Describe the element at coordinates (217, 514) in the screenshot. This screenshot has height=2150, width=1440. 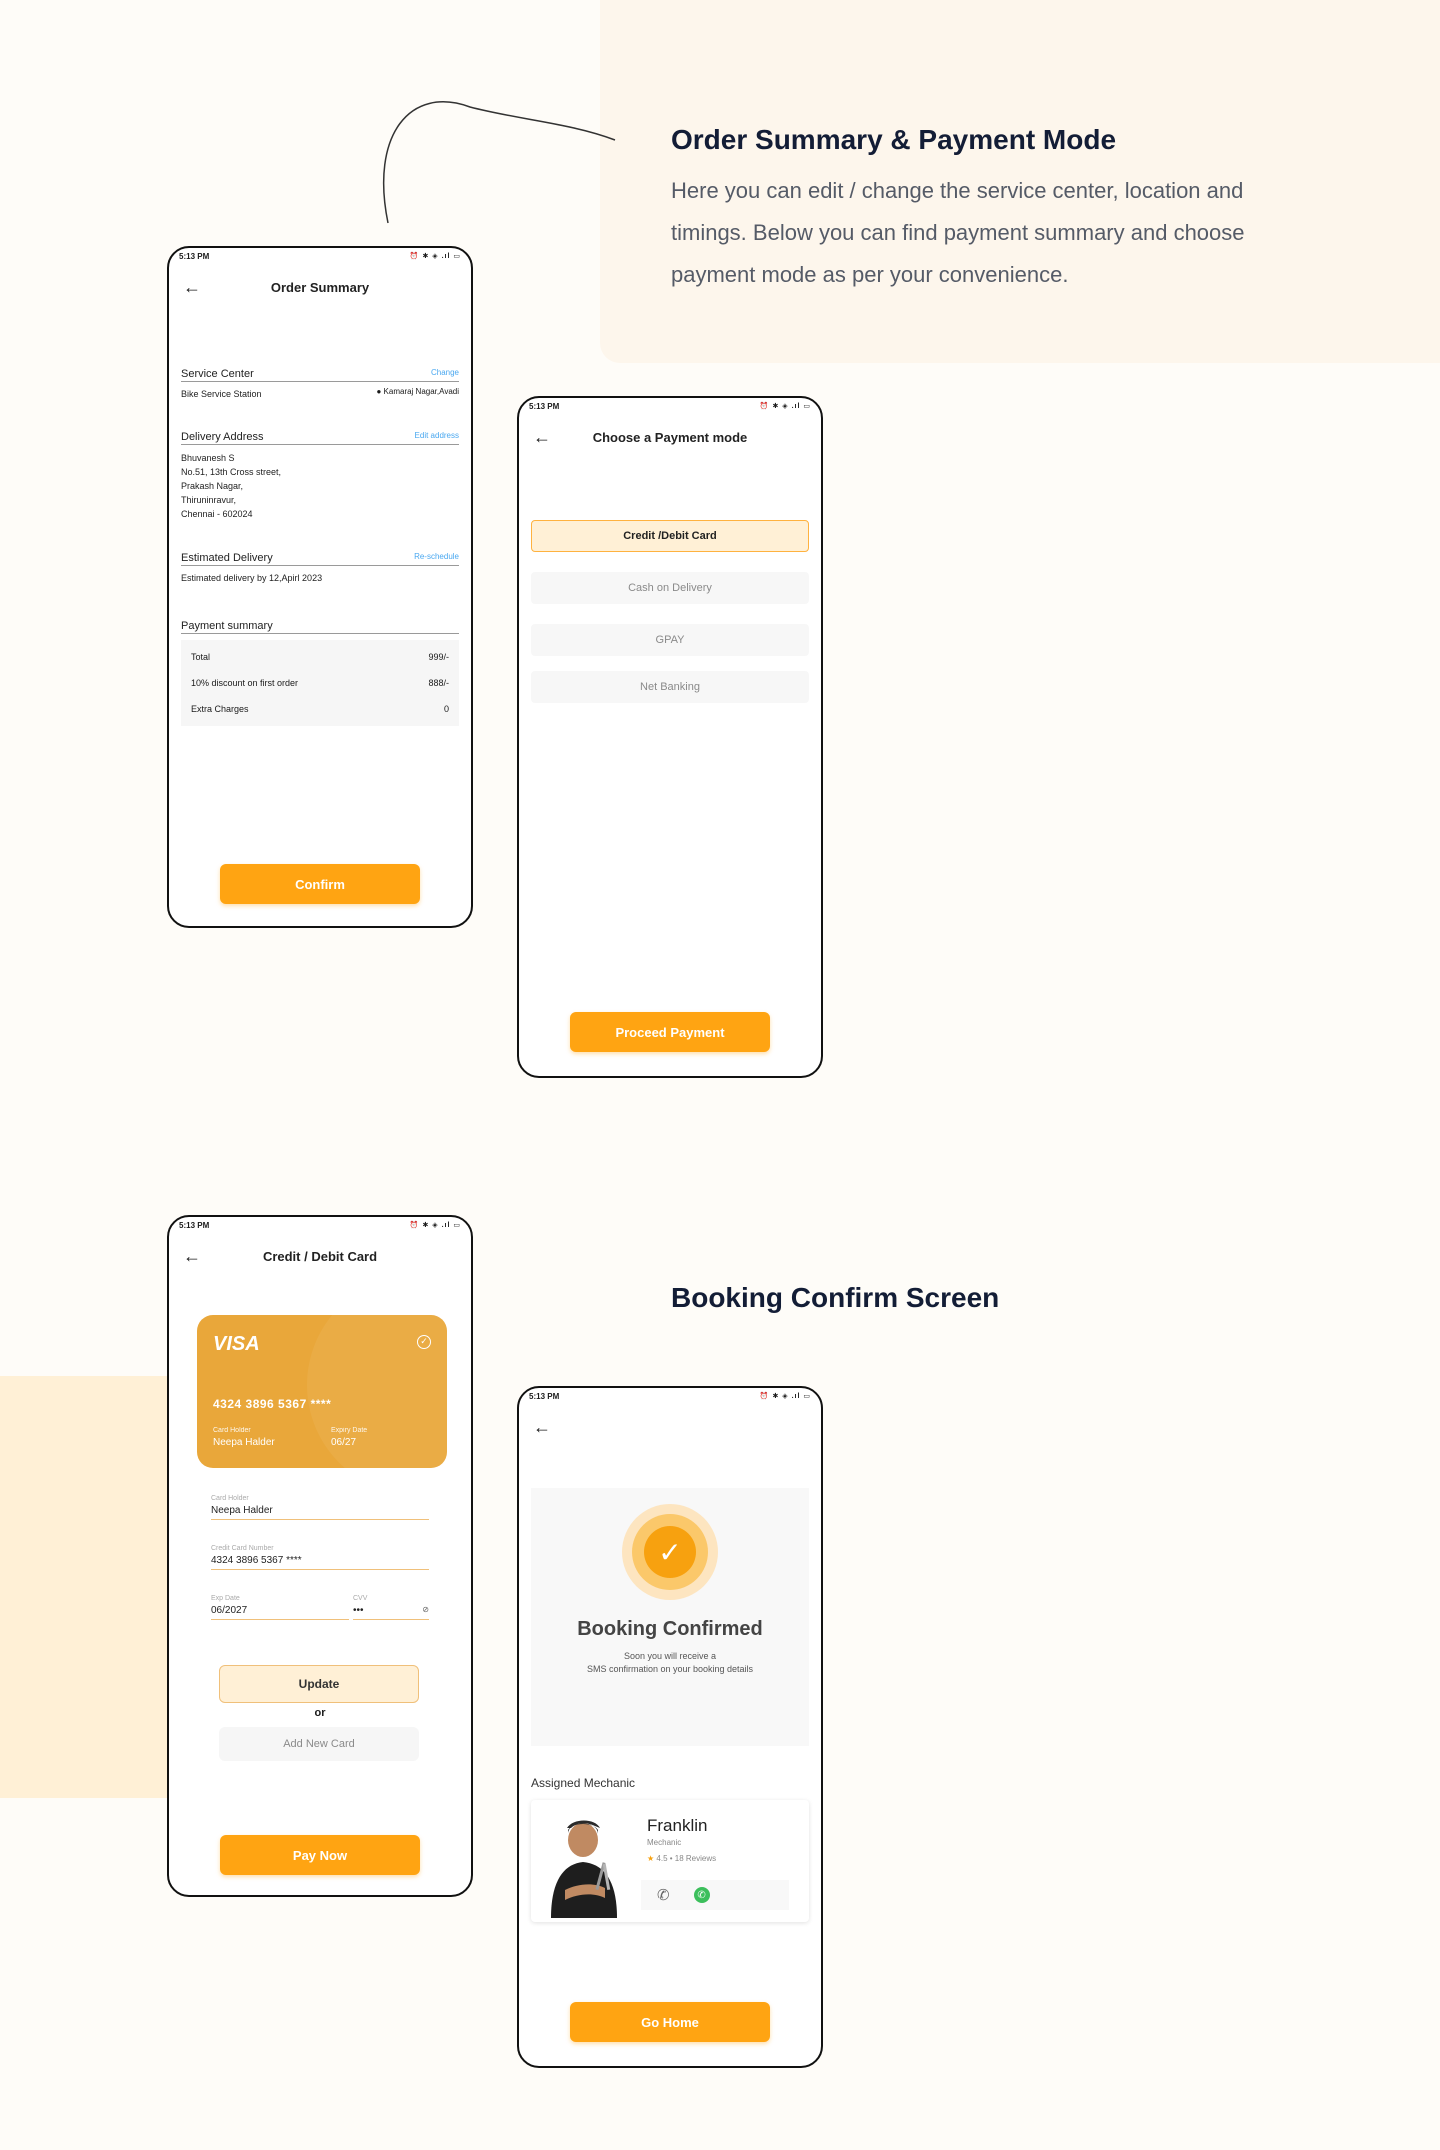
I see `address-line: Chennai - 602024` at that location.